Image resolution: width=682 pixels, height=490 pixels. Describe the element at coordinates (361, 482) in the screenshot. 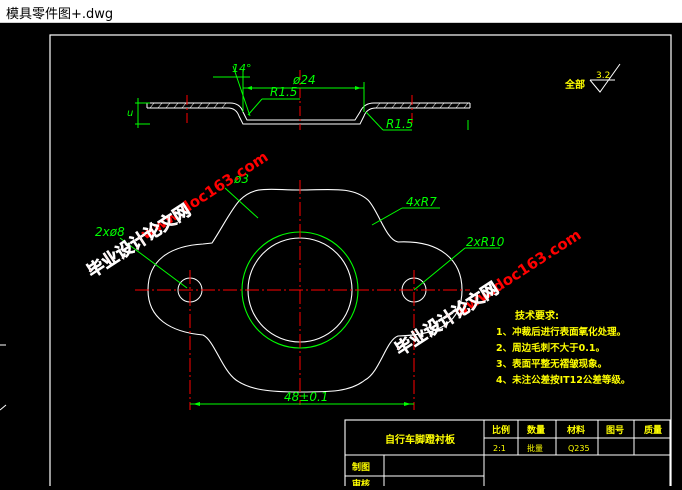

I see `tb-row-checked: 审核` at that location.